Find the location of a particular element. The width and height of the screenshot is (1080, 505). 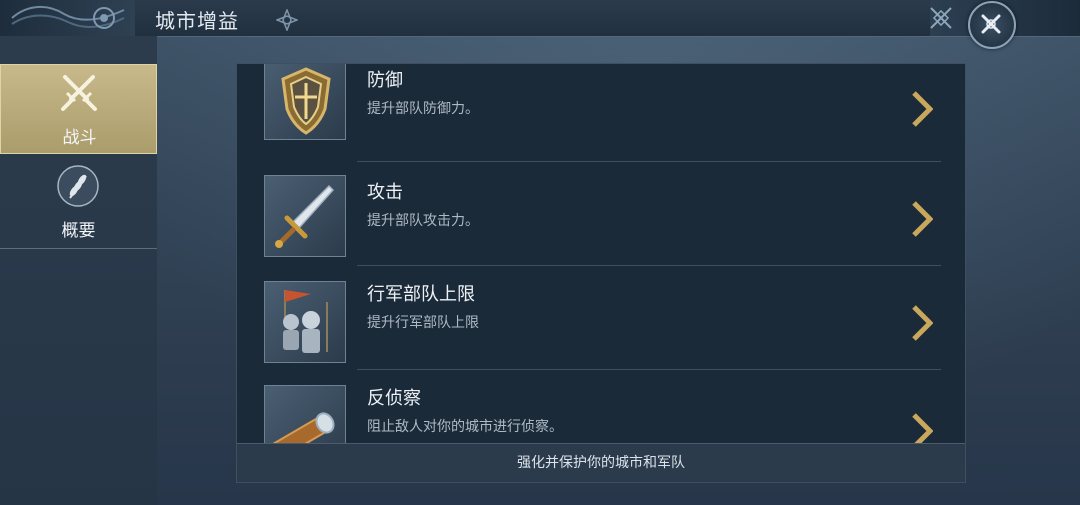

top-header: 城市增益 is located at coordinates (540, 24).